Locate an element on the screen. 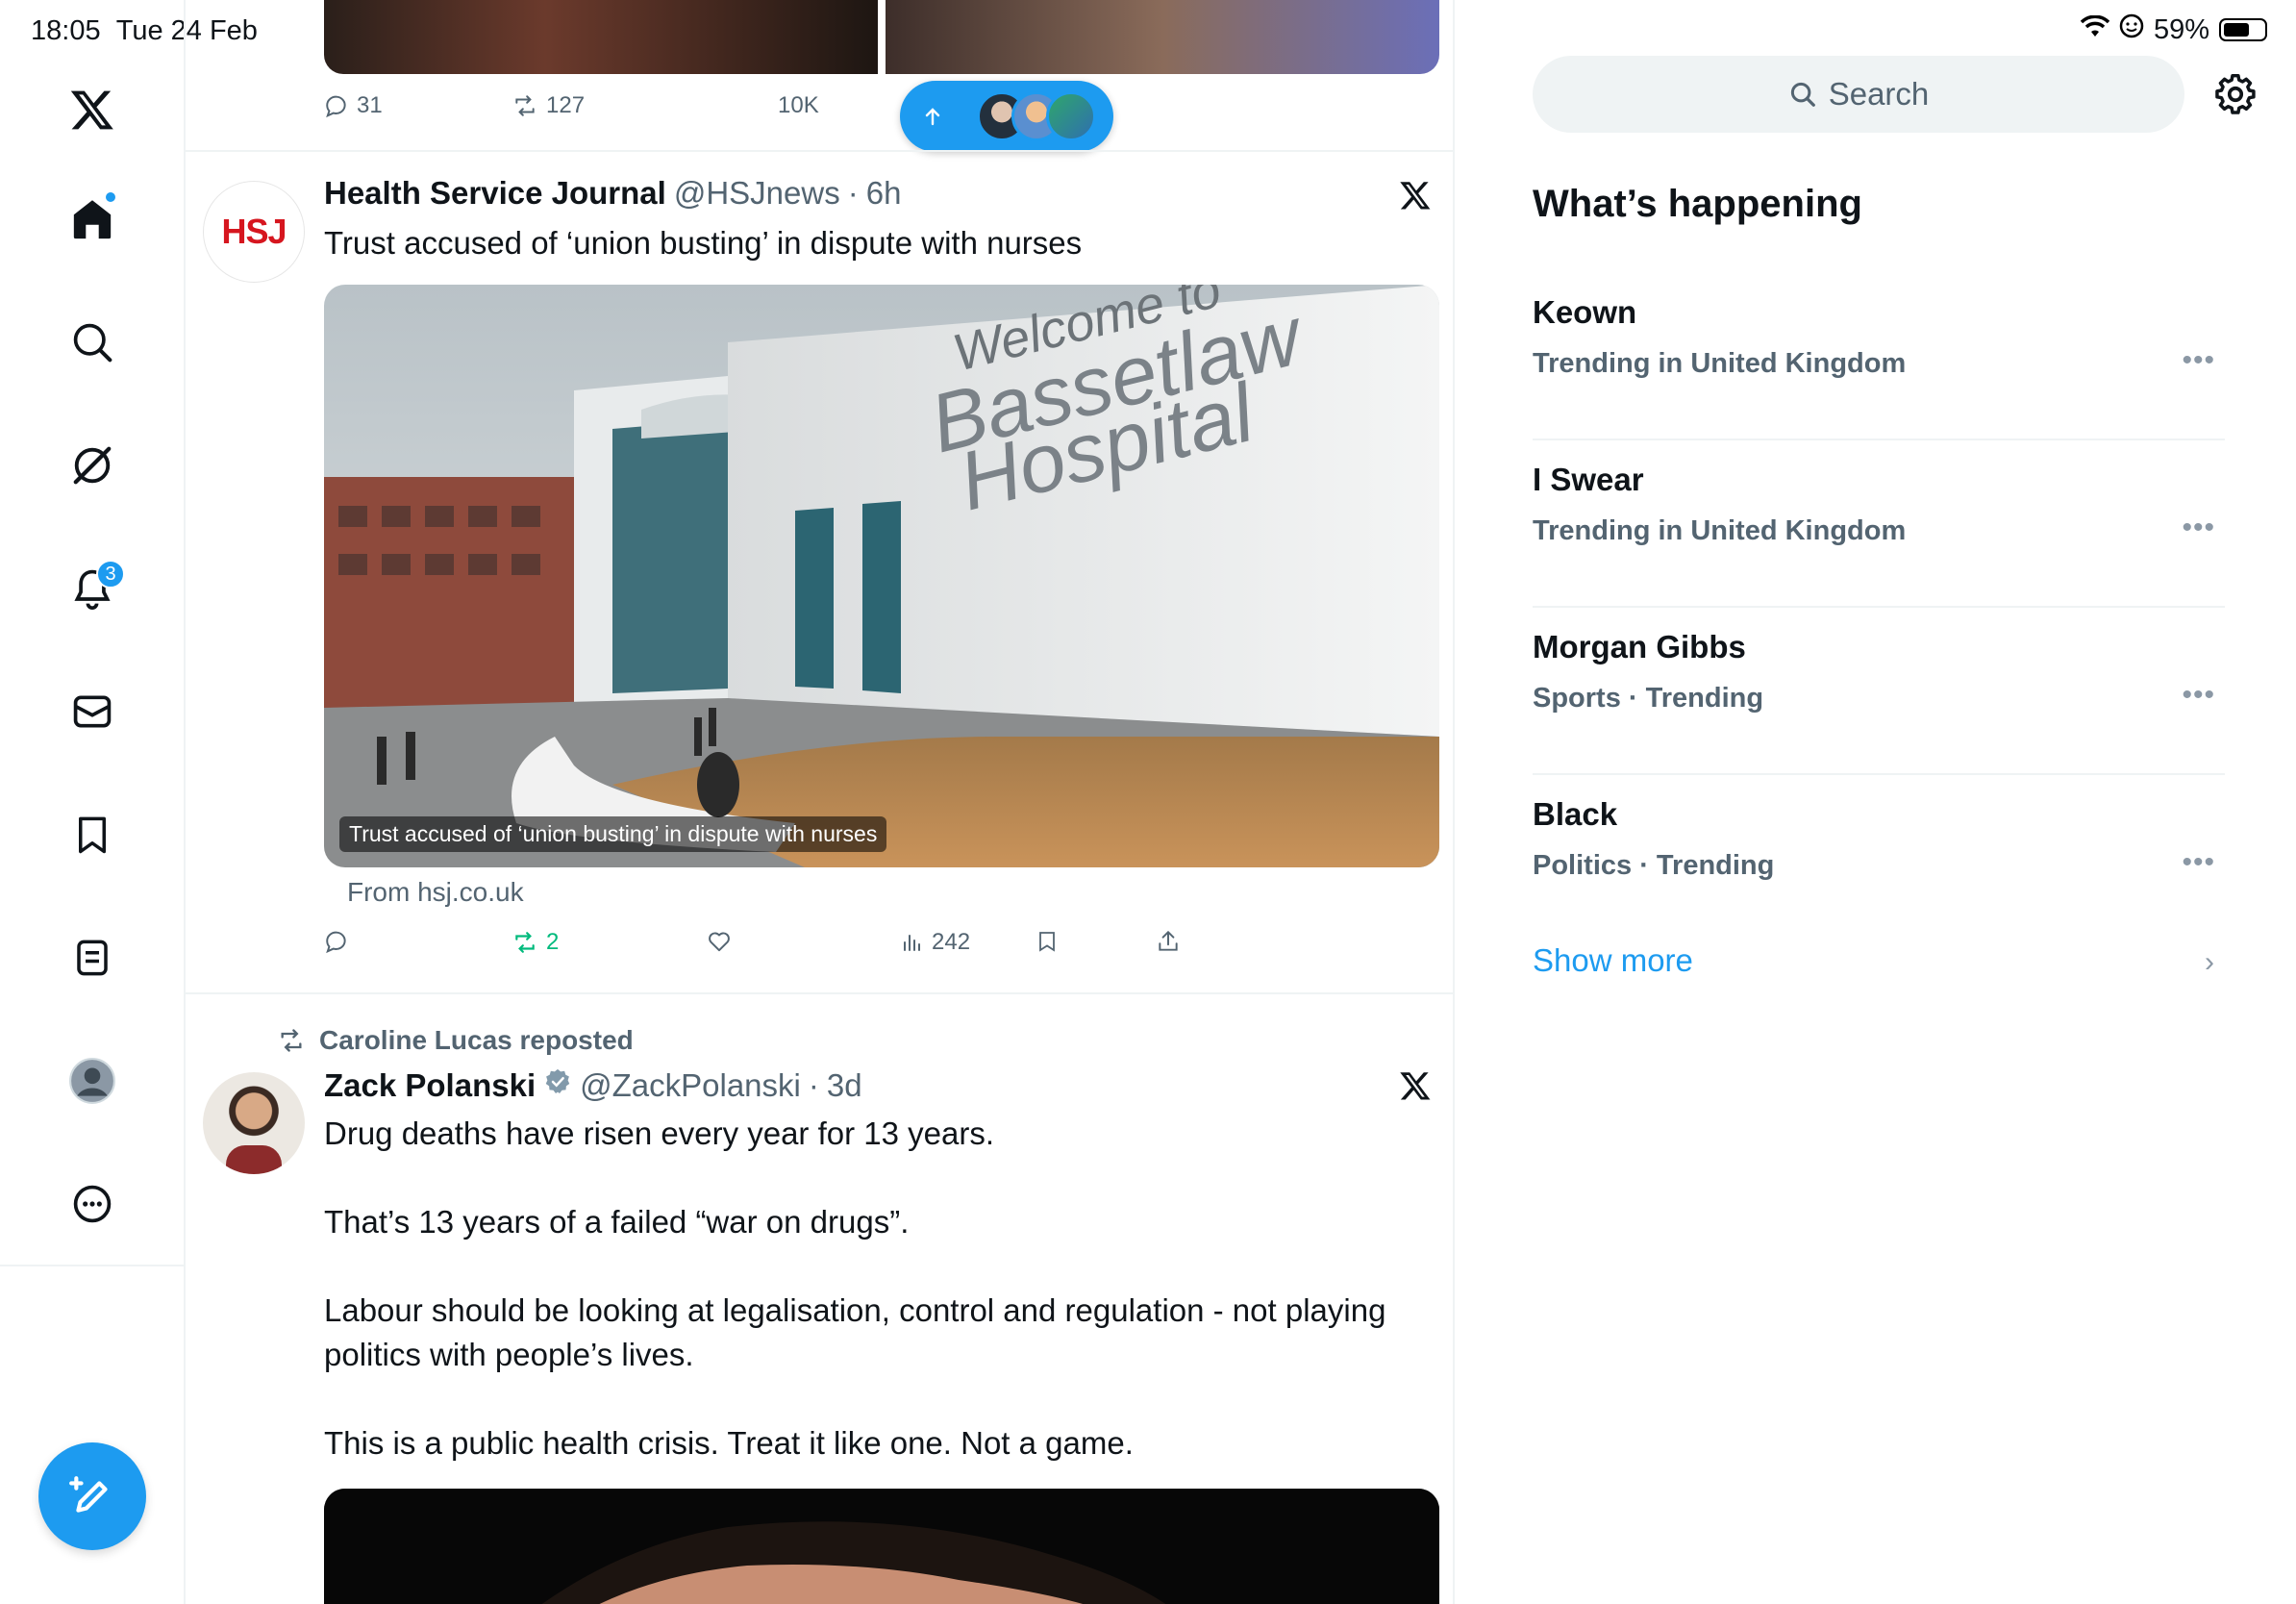 The image size is (2296, 1604). search-placeholder: Search is located at coordinates (1879, 94).